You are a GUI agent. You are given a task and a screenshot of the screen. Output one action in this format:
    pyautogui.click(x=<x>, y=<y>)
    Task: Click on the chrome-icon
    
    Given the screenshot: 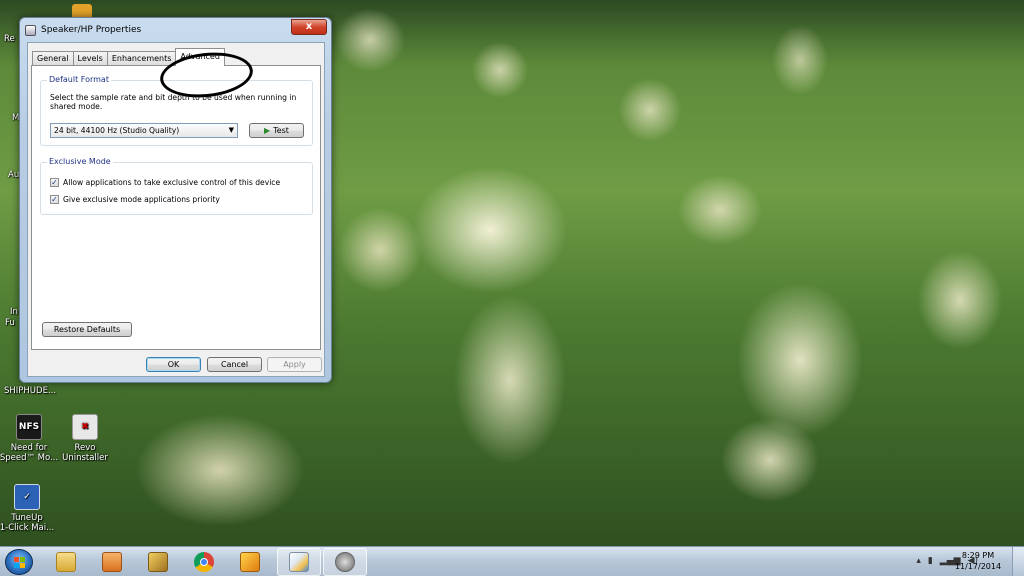 What is the action you would take?
    pyautogui.click(x=204, y=562)
    